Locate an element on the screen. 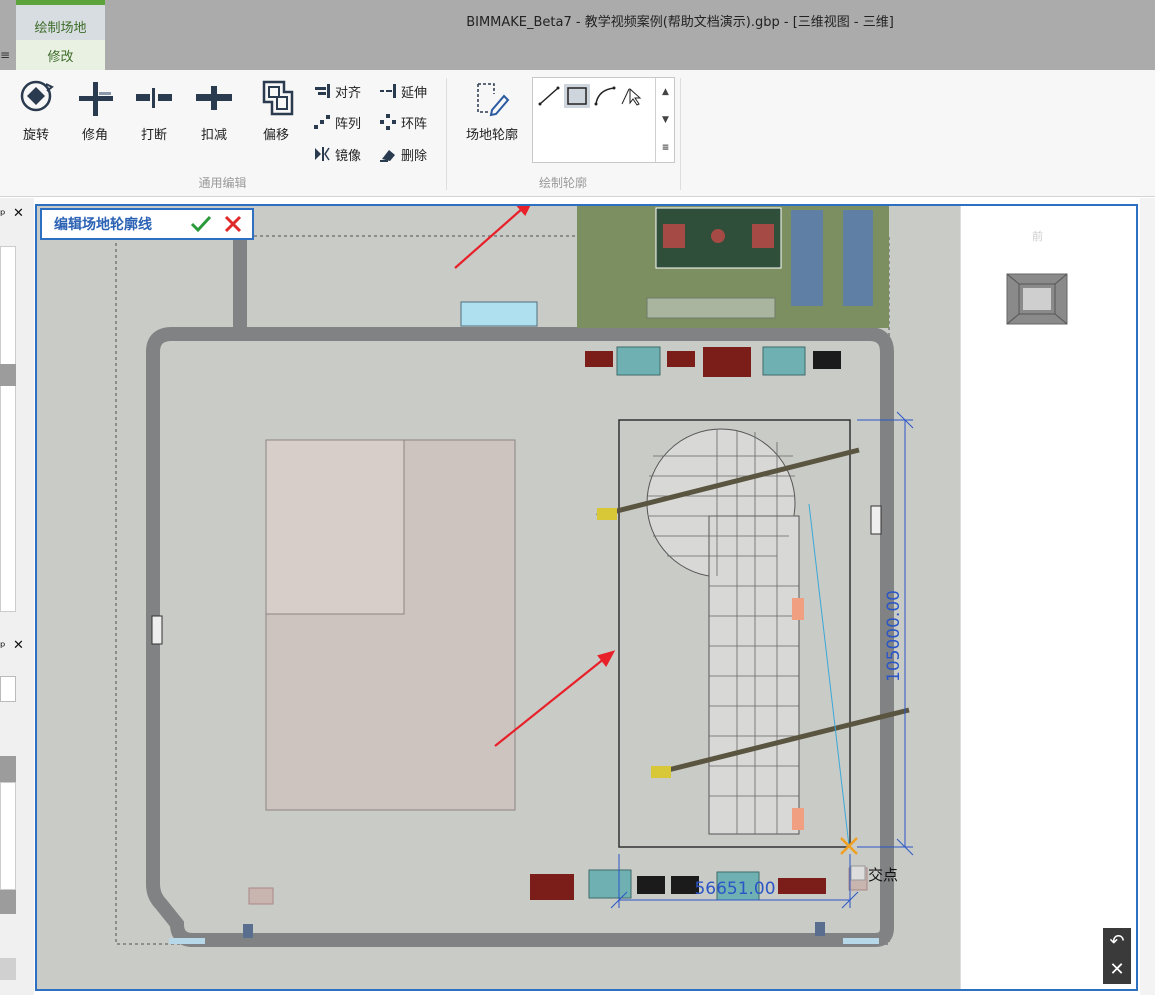  break-button: 打断 is located at coordinates (154, 110).